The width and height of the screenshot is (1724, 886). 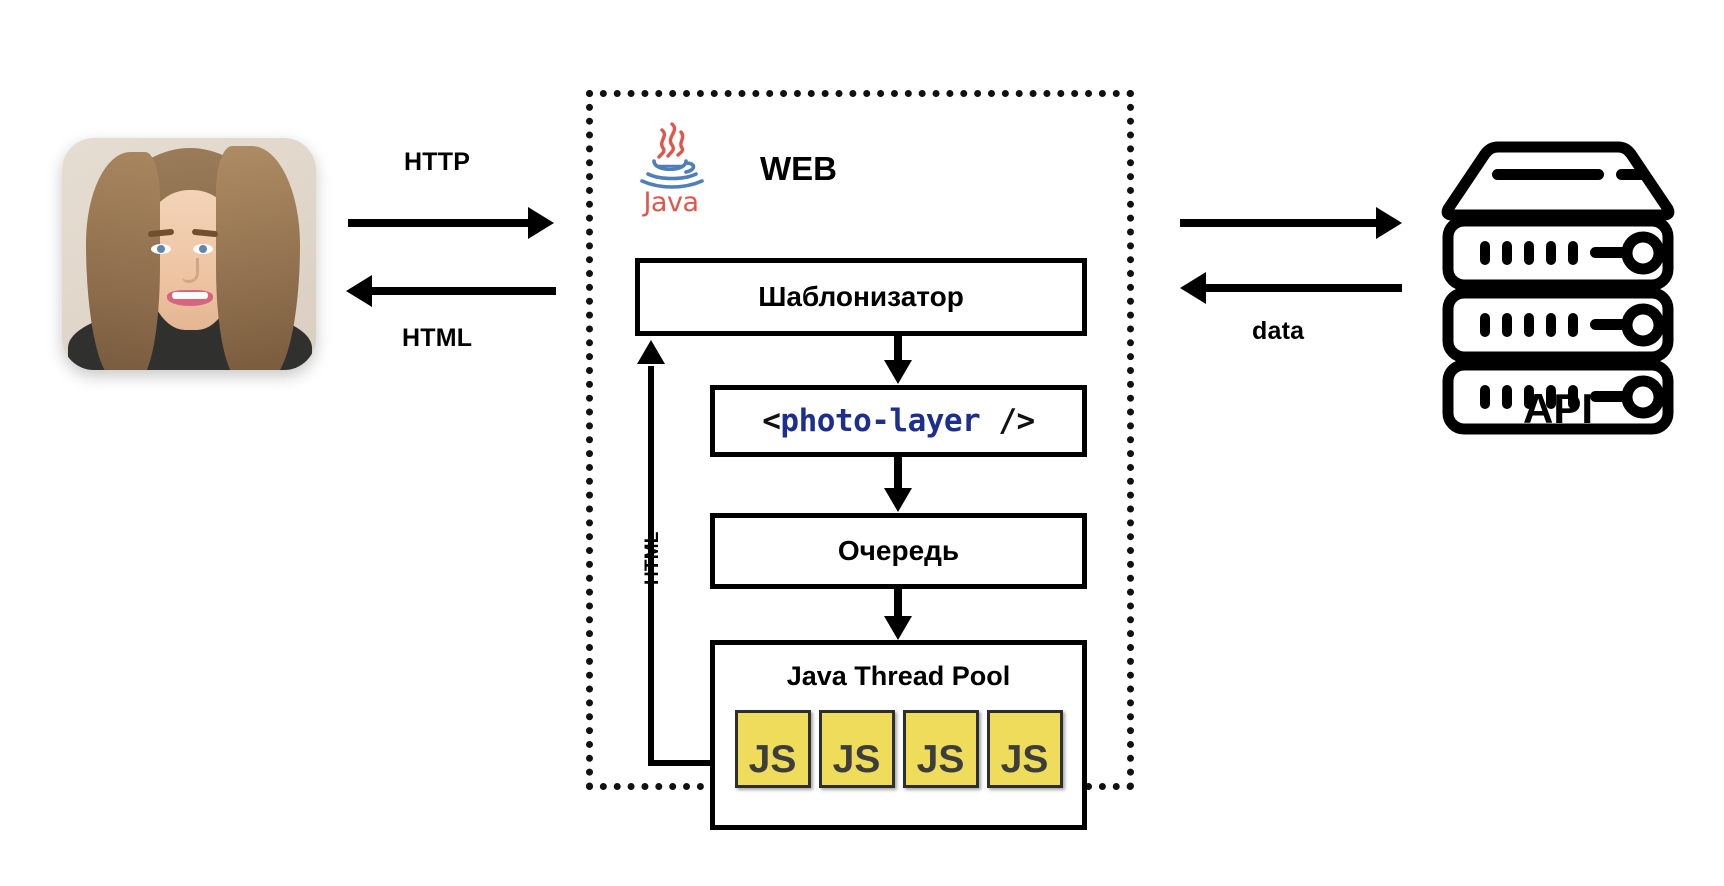 What do you see at coordinates (771, 421) in the screenshot?
I see `tag-bracket-open: <` at bounding box center [771, 421].